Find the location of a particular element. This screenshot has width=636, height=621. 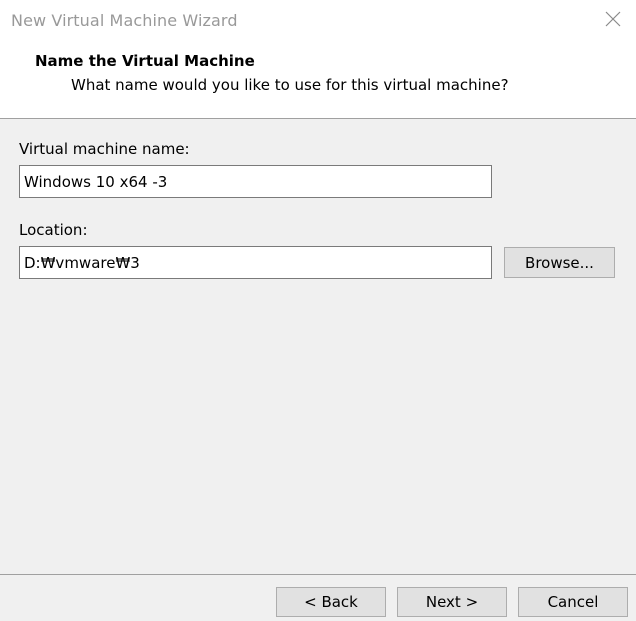

close-icon is located at coordinates (613, 19).